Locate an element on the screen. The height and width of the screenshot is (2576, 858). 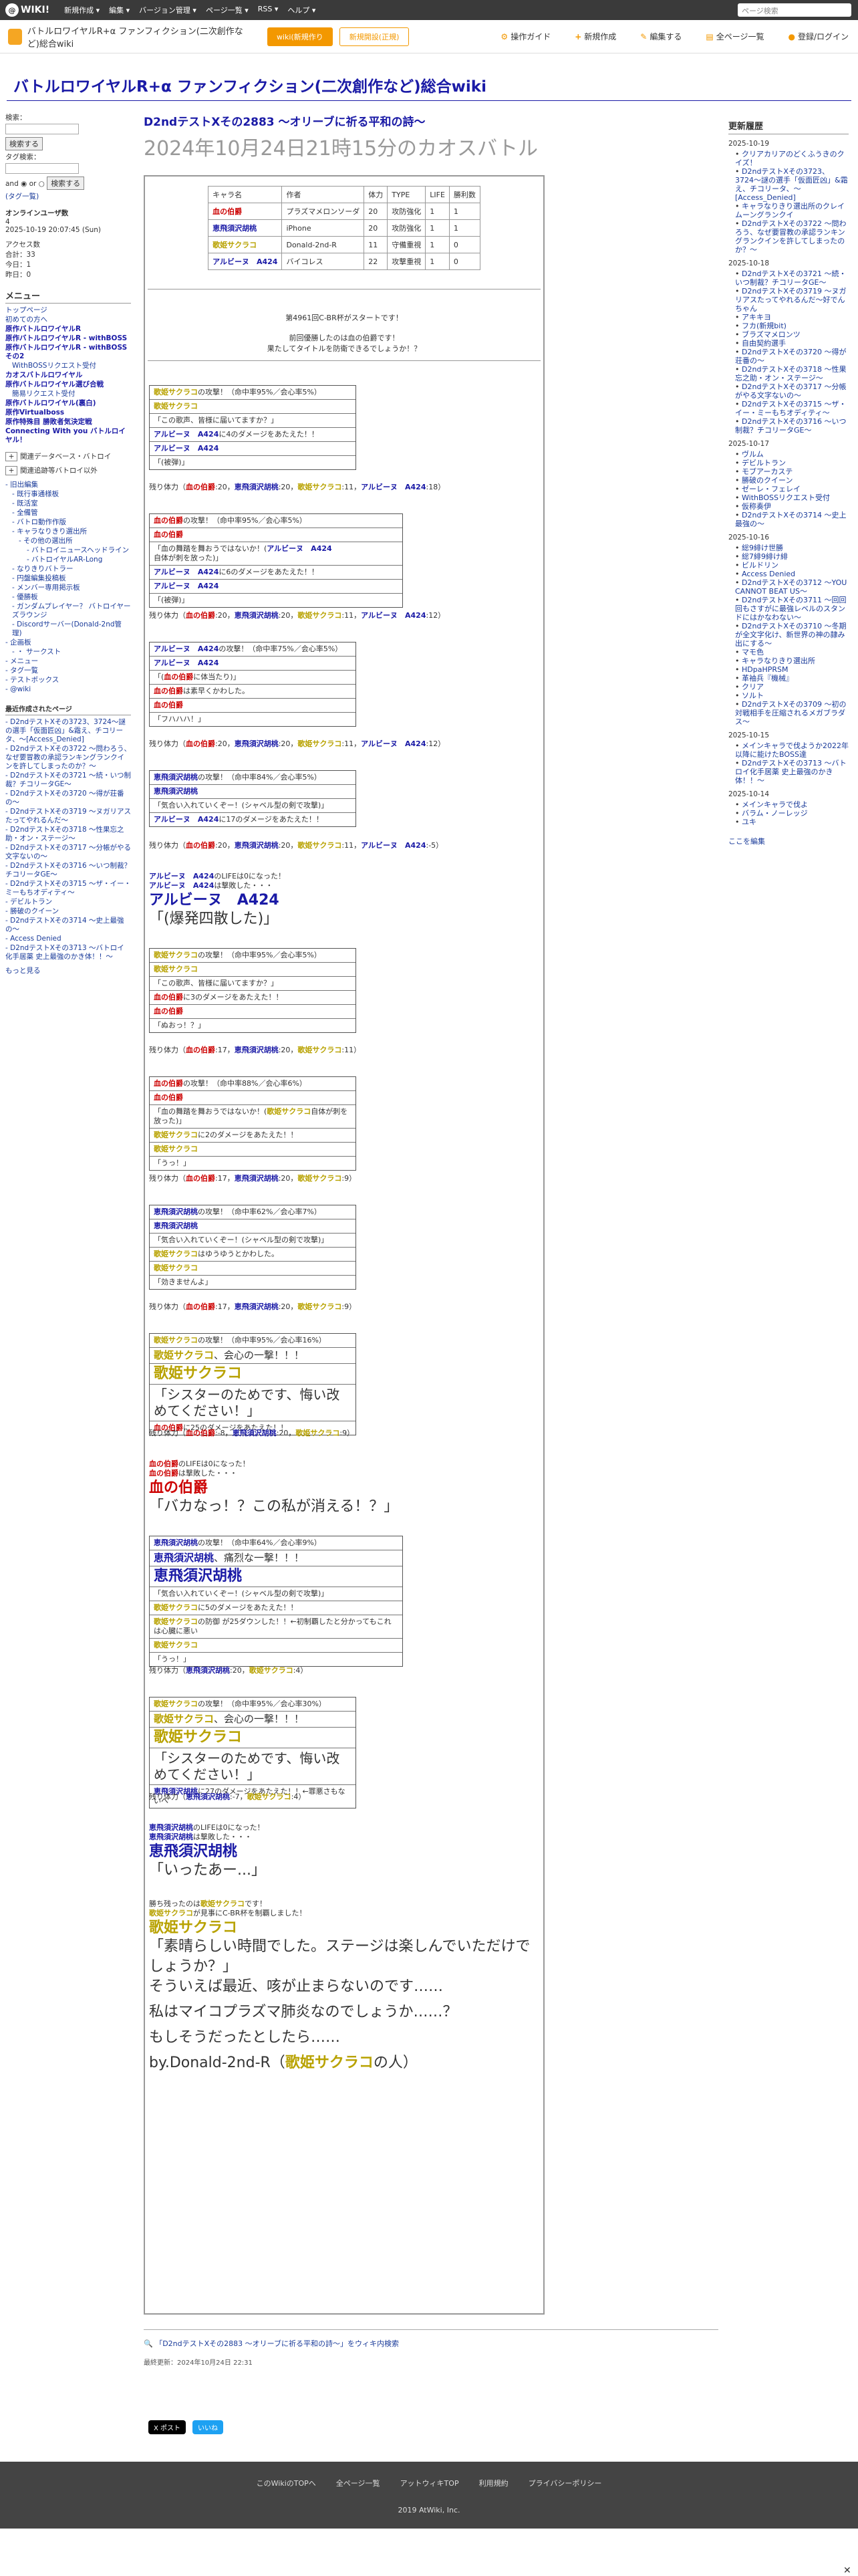
tree-link: - 既活室 is located at coordinates (25, 503).